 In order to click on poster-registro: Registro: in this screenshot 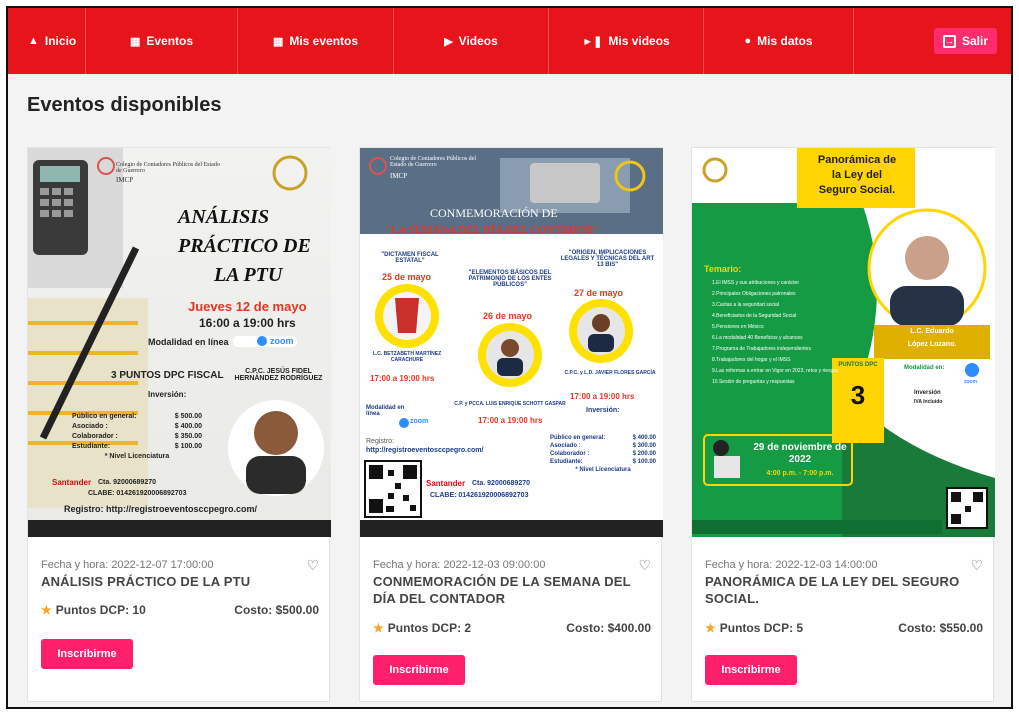, I will do `click(380, 441)`.